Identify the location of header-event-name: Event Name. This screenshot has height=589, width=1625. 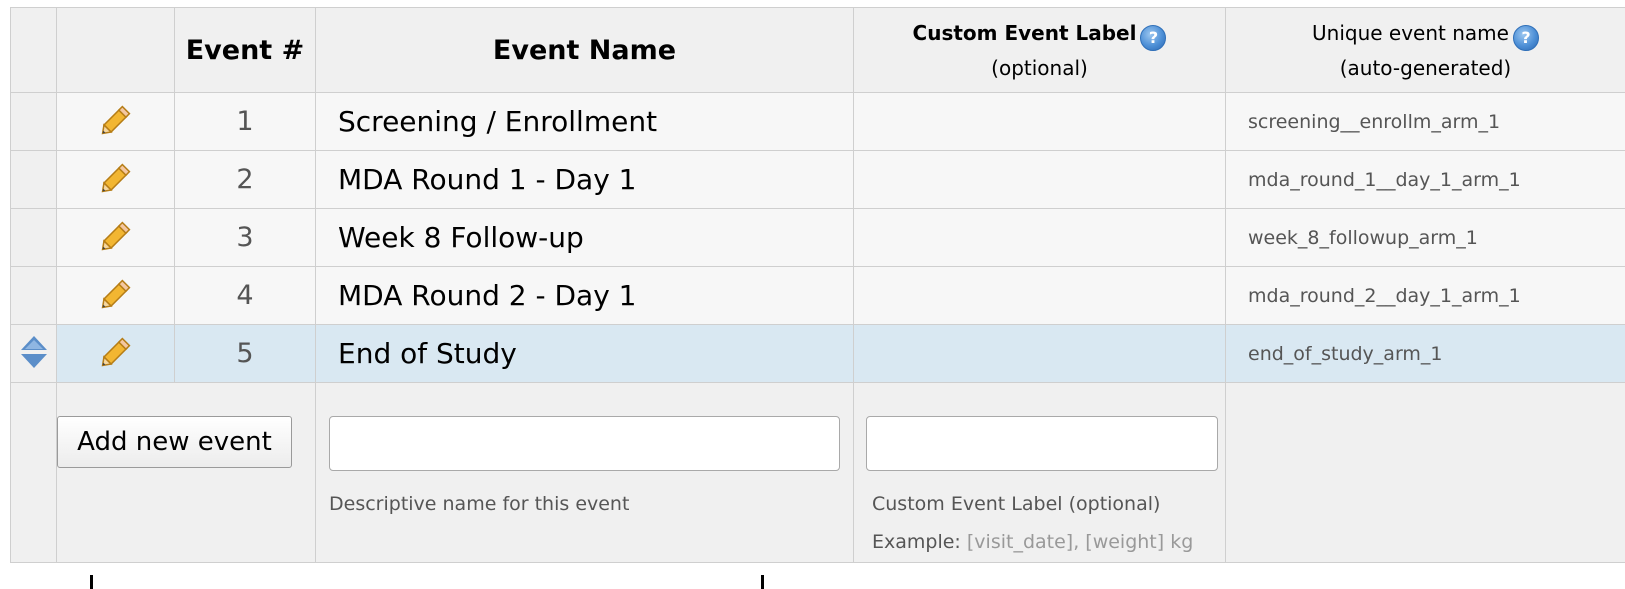
(584, 50).